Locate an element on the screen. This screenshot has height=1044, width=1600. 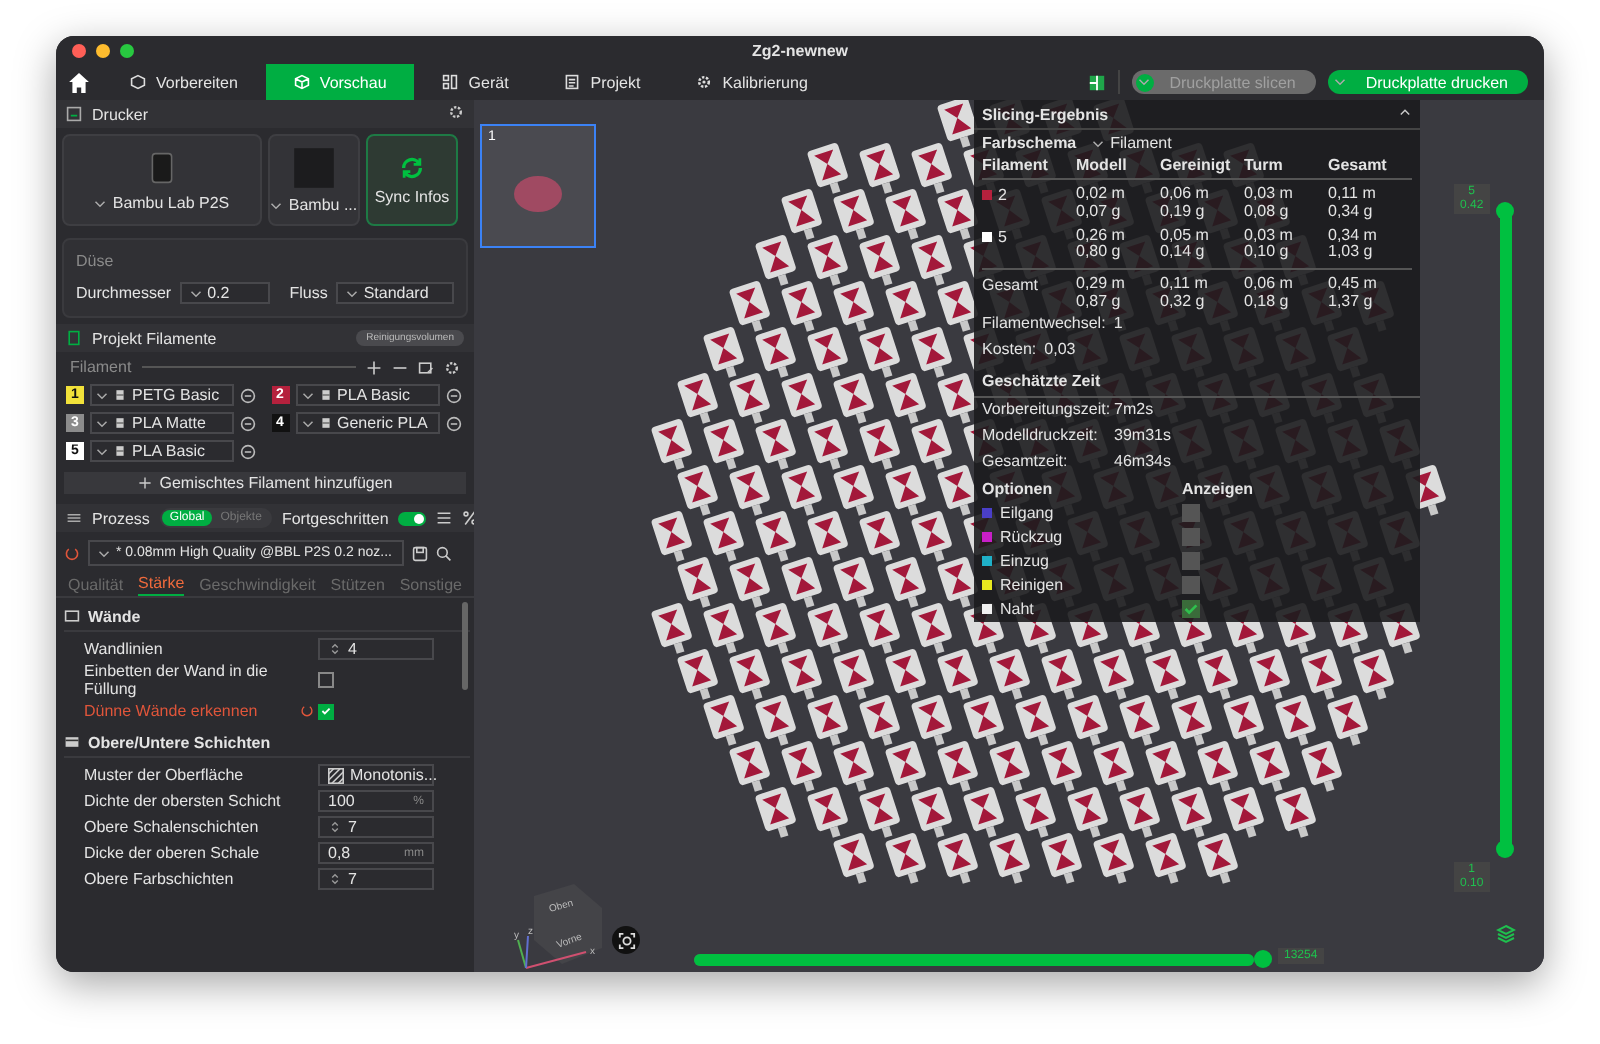
close-button is located at coordinates (79, 50).